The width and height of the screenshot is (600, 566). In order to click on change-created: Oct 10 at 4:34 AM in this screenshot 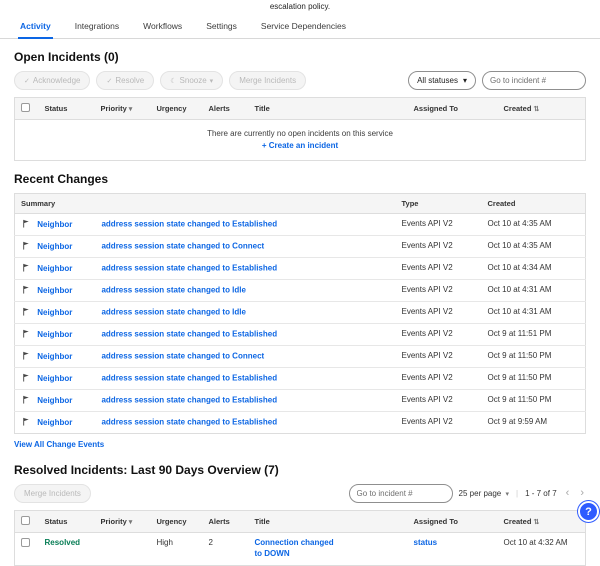, I will do `click(534, 269)`.